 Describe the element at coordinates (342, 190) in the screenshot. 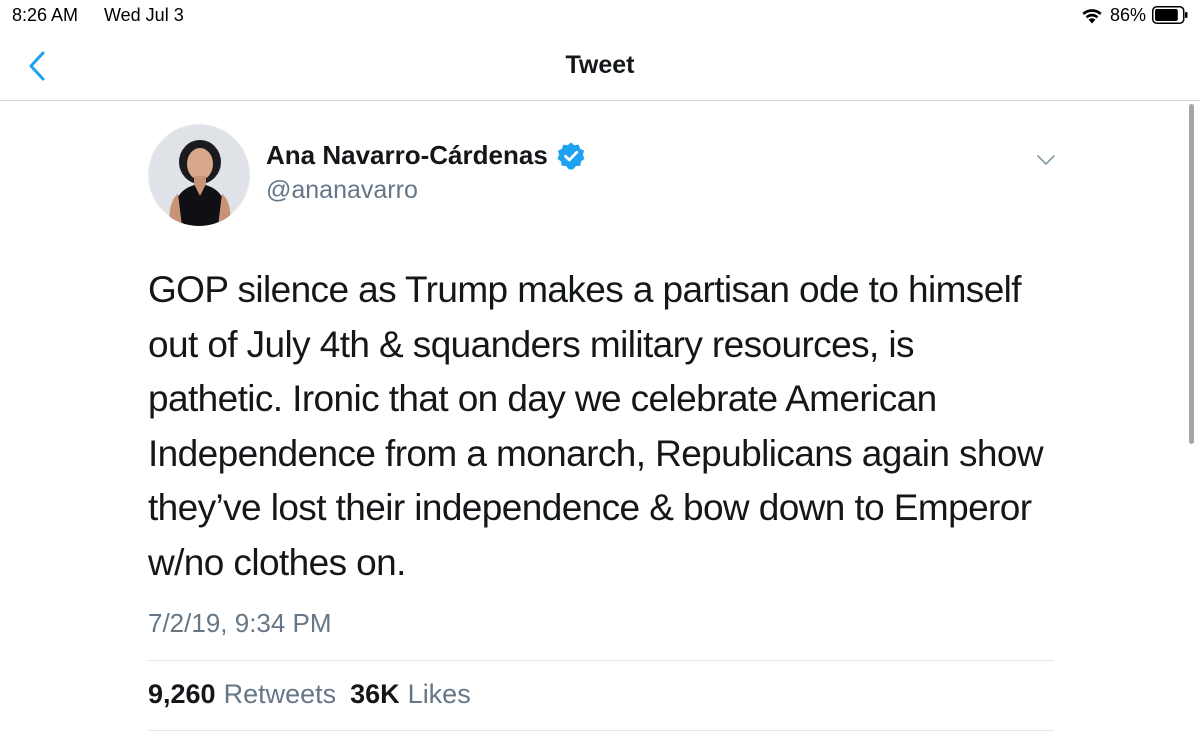

I see `author-handle: @ananavarro` at that location.